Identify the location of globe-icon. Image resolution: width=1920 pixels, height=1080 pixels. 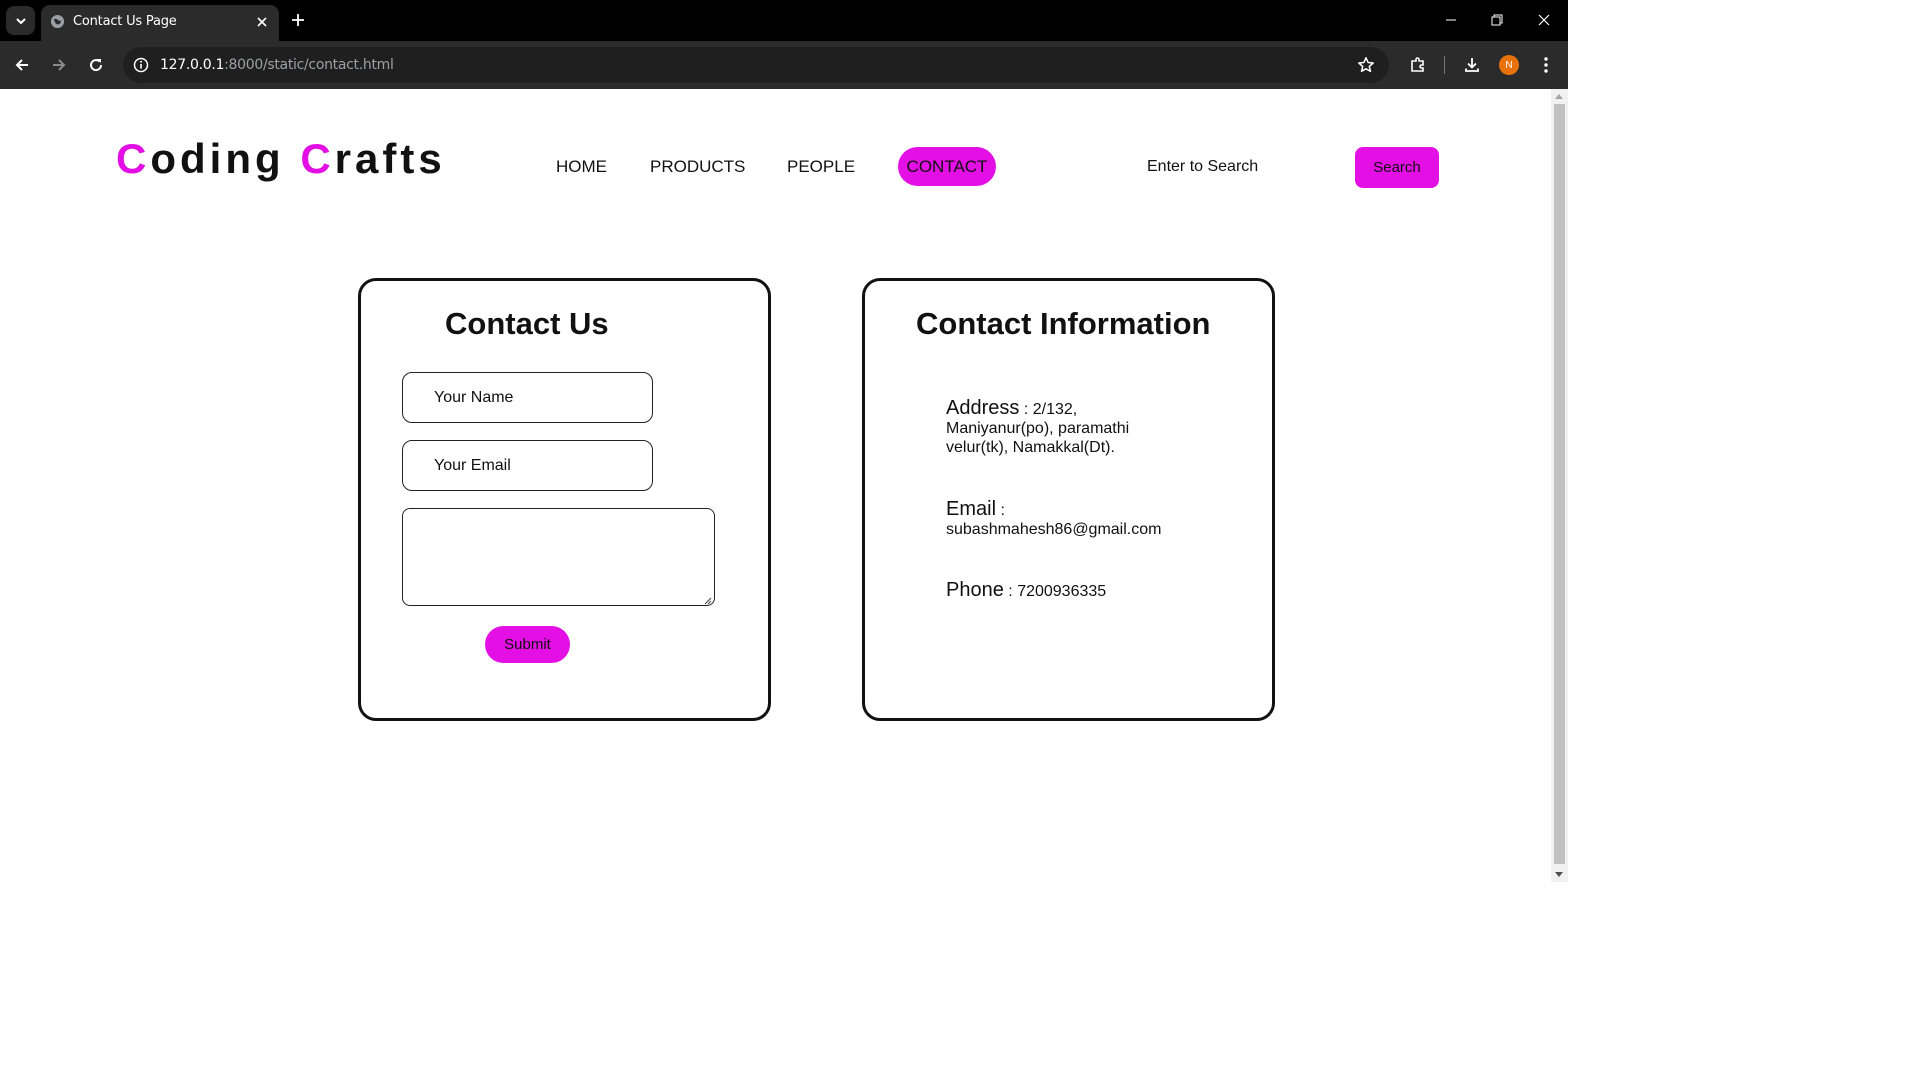
(57, 21).